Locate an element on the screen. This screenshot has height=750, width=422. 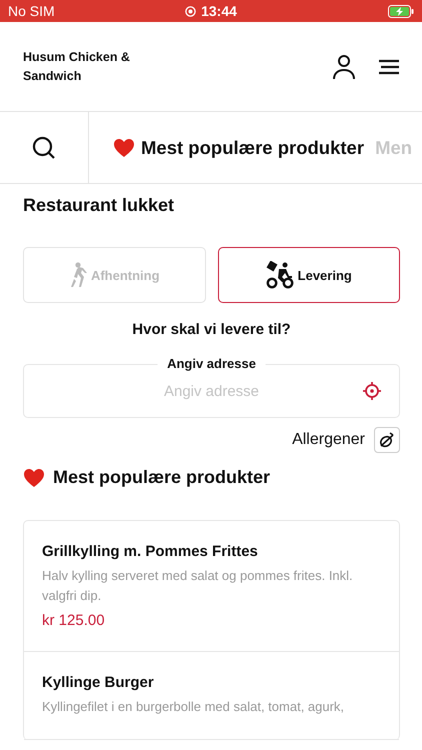
order-mode-button: Levering is located at coordinates (309, 275).